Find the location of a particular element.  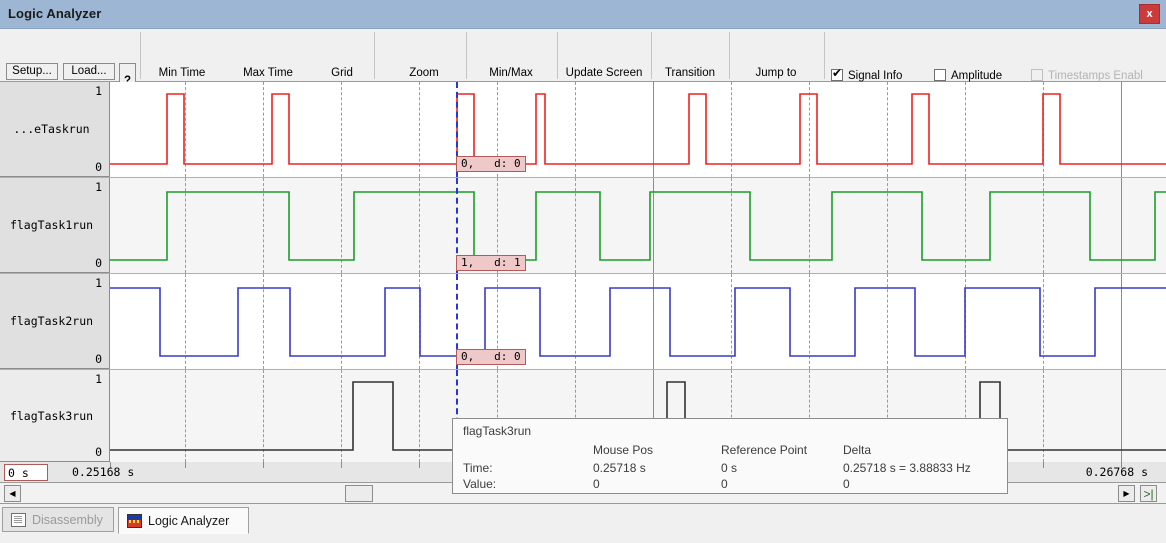

tooltip-time-reference: 0 s is located at coordinates (729, 468).